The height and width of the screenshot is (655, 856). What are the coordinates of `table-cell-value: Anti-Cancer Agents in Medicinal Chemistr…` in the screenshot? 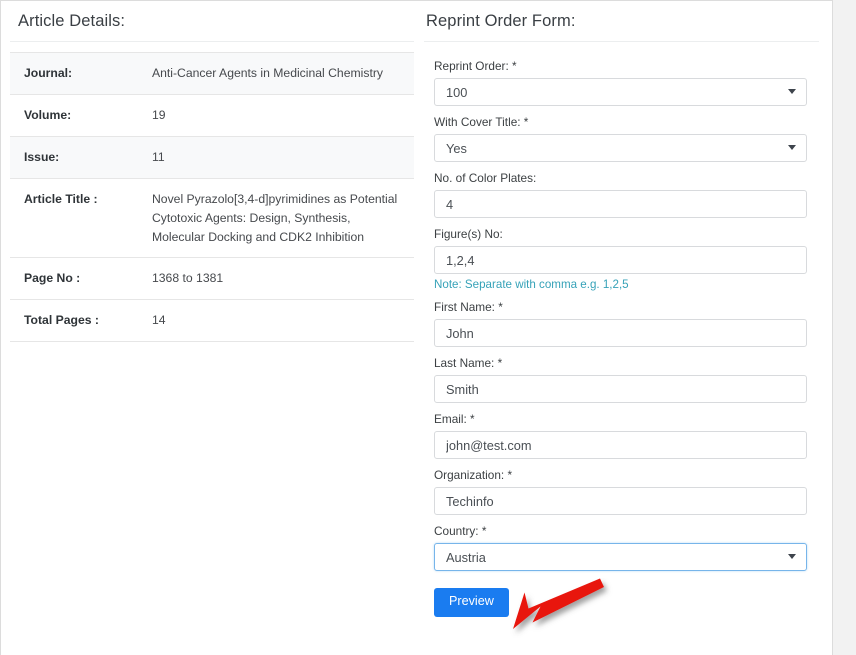 It's located at (267, 73).